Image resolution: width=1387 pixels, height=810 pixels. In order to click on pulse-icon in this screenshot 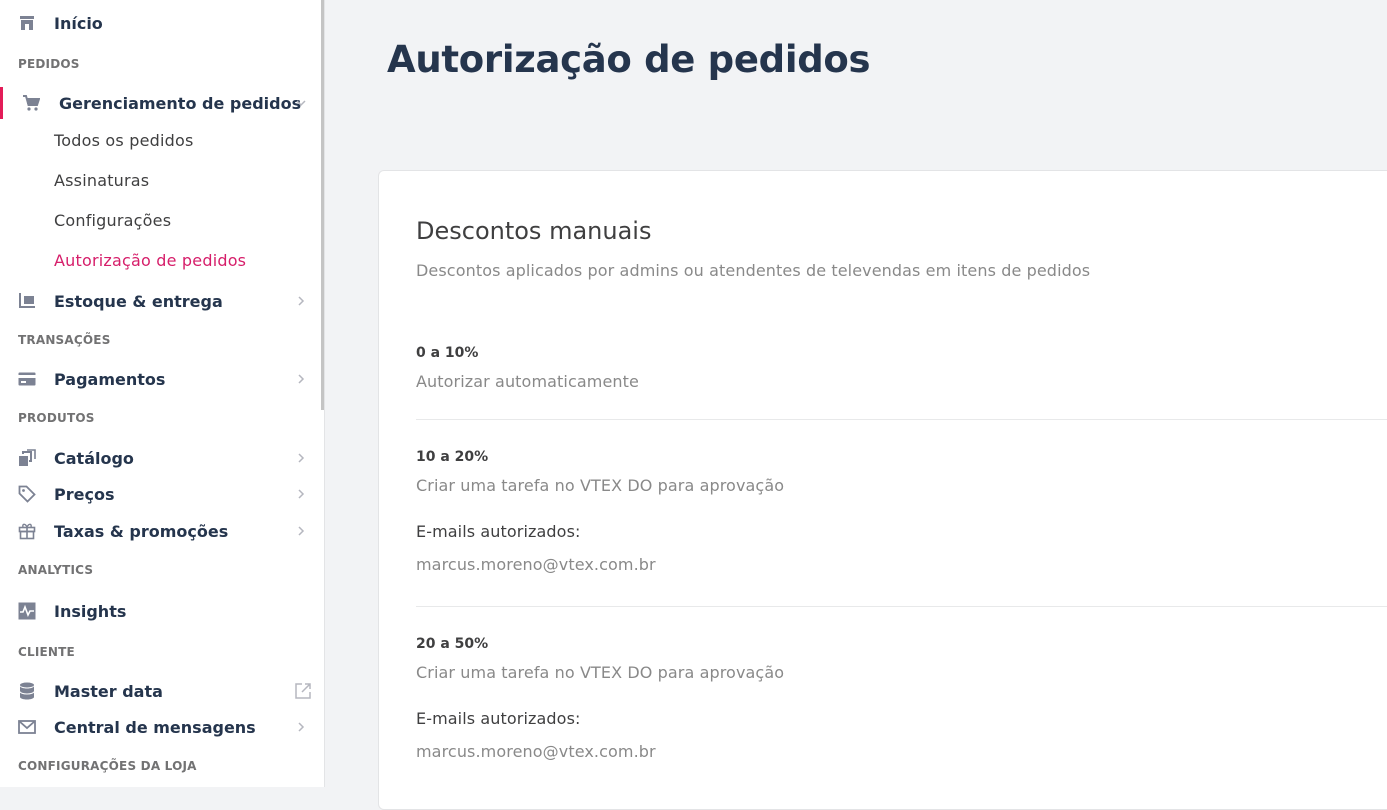, I will do `click(27, 611)`.